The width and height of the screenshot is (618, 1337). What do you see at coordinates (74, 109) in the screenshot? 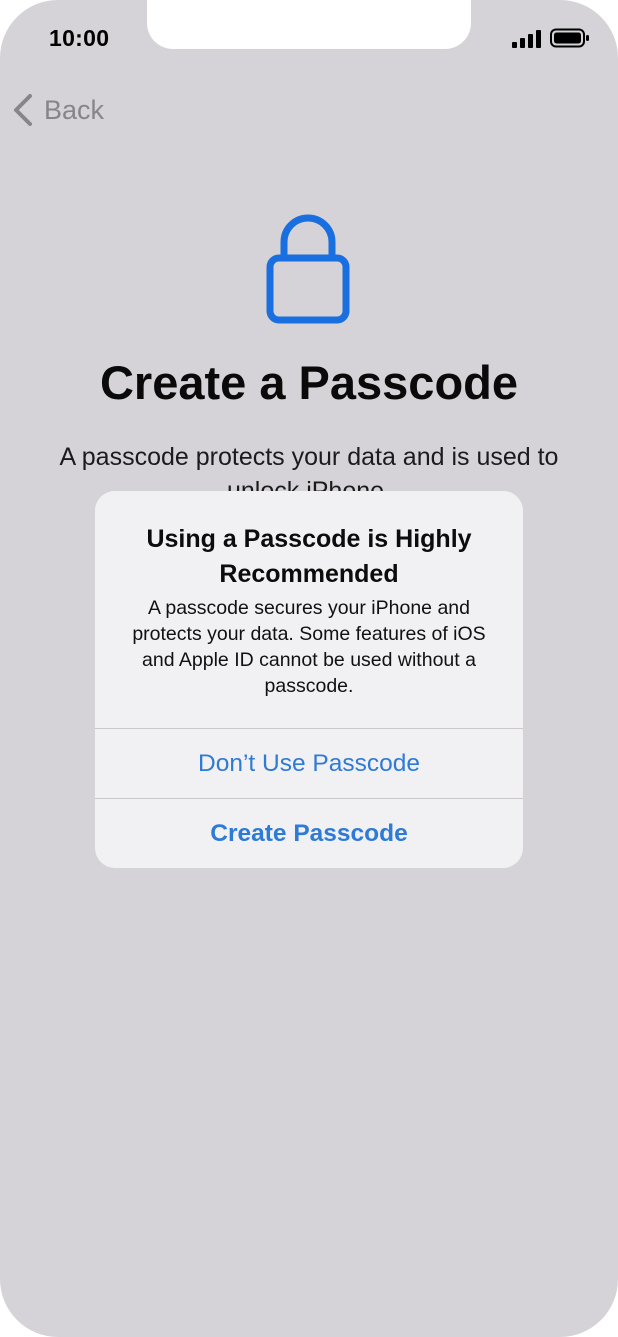
I see `back-button-label: Back` at bounding box center [74, 109].